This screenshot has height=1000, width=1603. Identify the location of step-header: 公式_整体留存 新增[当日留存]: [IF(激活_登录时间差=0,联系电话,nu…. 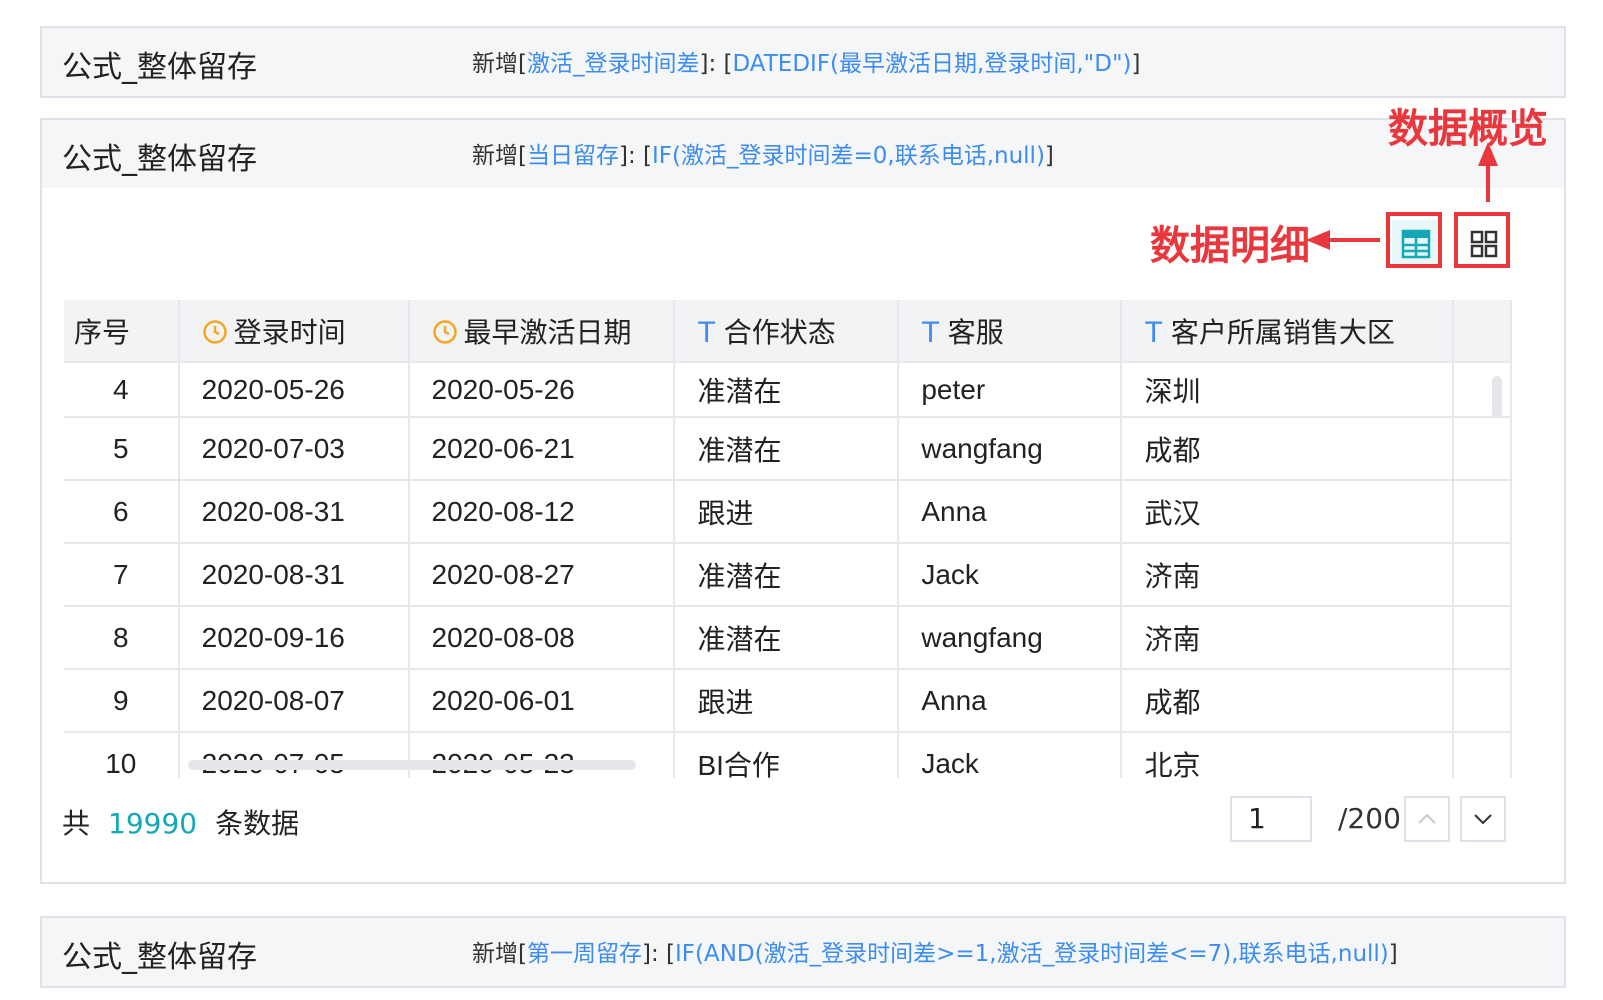
(803, 154).